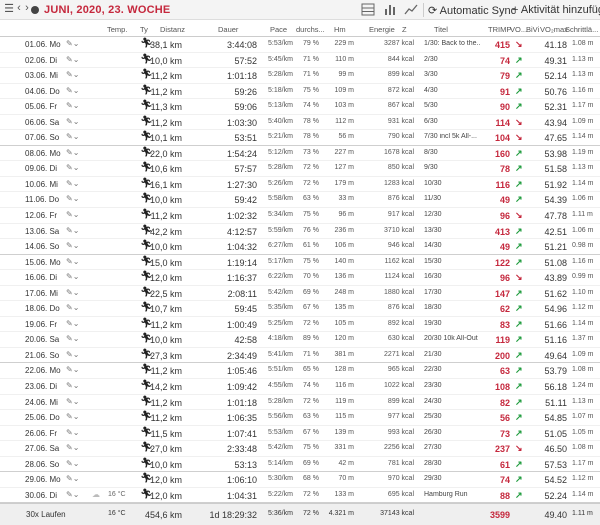 Image resolution: width=600 pixels, height=525 pixels. I want to click on row-stride: 0.98 m, so click(583, 246).